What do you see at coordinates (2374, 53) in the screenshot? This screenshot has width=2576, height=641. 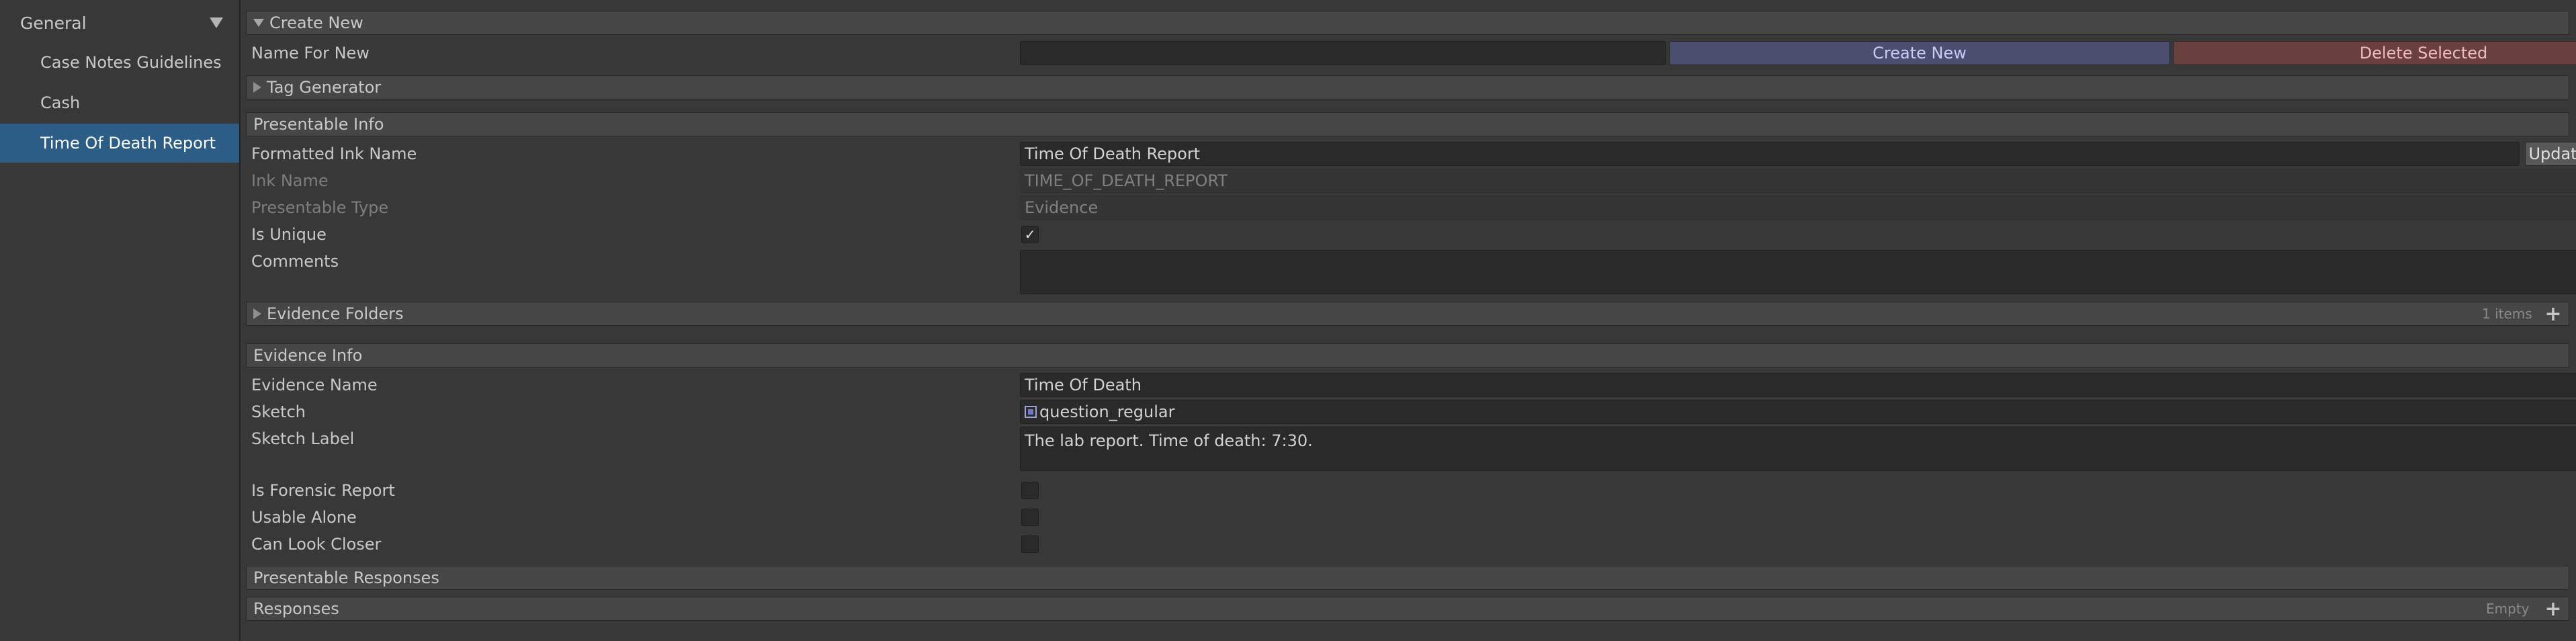 I see `delete-selected-button: Delete Selected` at bounding box center [2374, 53].